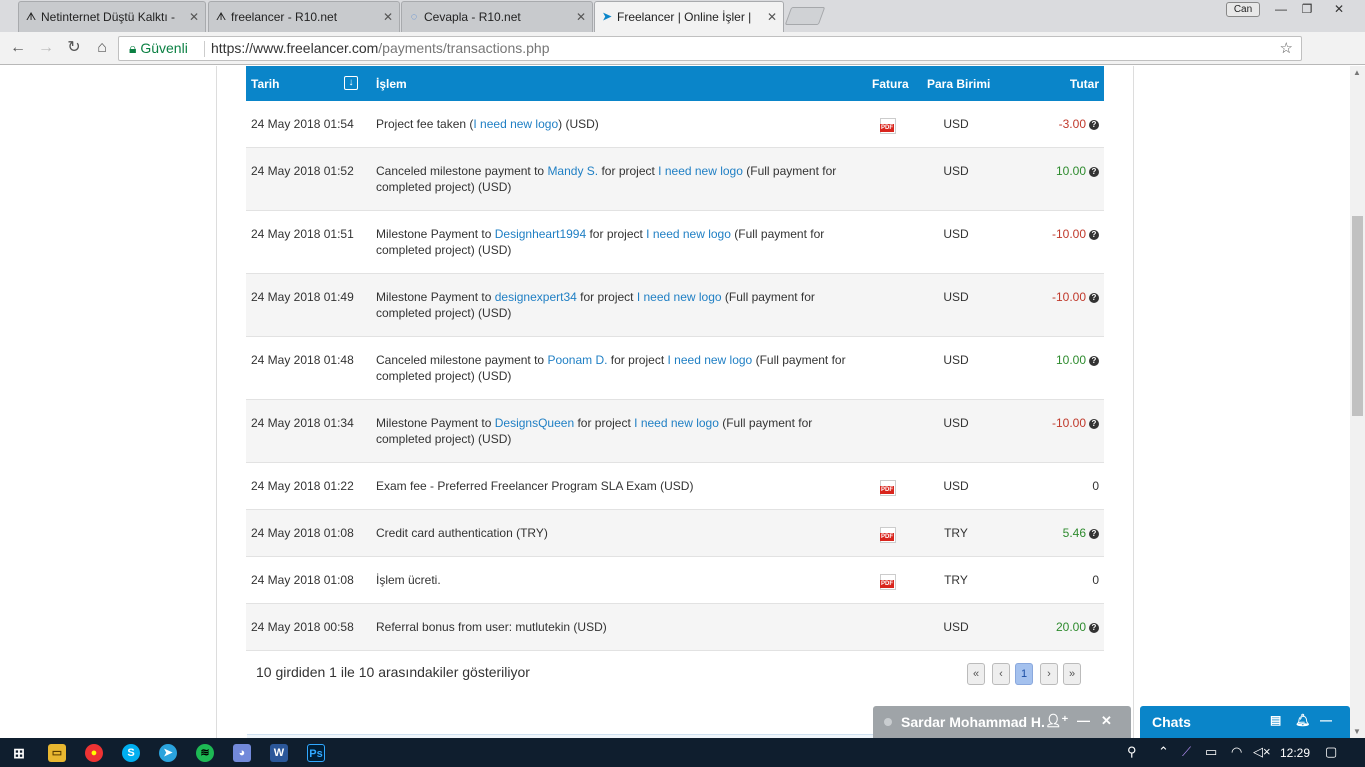  Describe the element at coordinates (1357, 72) in the screenshot. I see `scroll-up-icon: ▲` at that location.